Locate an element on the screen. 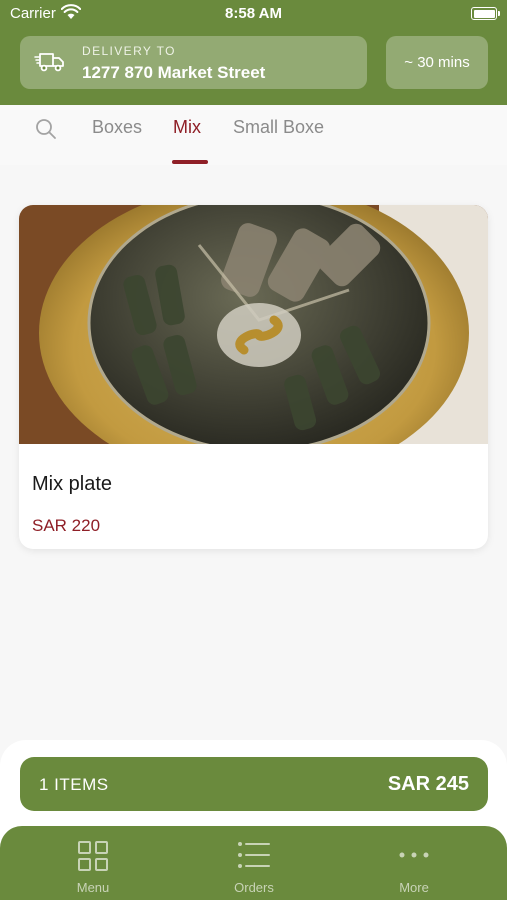  eta-button: ~ 30 mins is located at coordinates (437, 62).